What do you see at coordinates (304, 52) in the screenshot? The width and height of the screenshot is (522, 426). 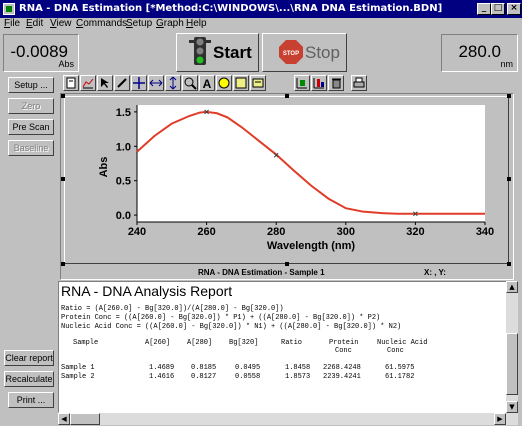 I see `stop-button: STOP Stop` at bounding box center [304, 52].